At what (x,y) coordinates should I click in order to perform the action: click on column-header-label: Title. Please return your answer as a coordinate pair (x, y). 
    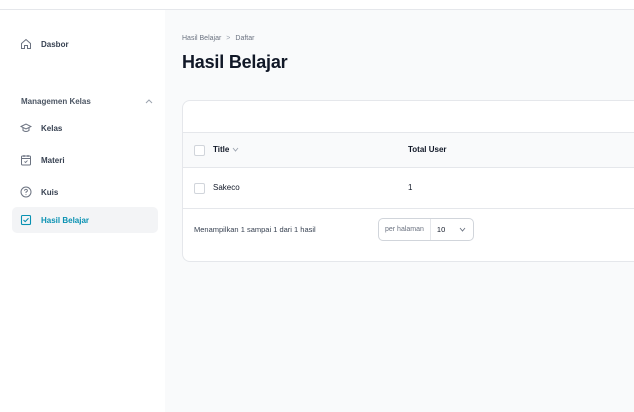
    Looking at the image, I should click on (221, 149).